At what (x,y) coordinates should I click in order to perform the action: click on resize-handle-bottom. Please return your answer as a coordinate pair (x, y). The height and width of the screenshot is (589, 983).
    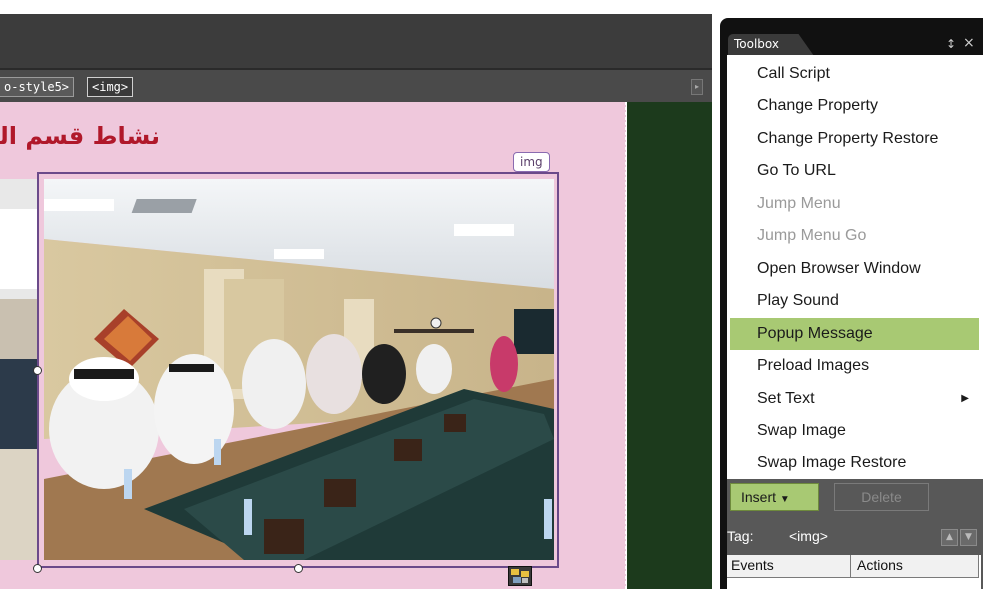
    Looking at the image, I should click on (298, 568).